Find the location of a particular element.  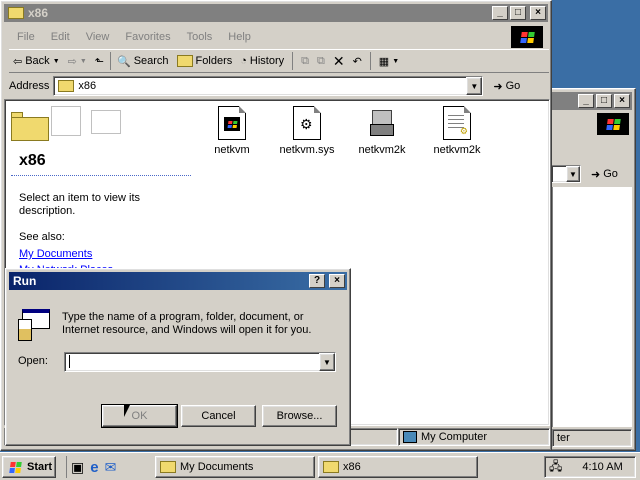

copy-to-icon: ⧉ is located at coordinates (320, 60).